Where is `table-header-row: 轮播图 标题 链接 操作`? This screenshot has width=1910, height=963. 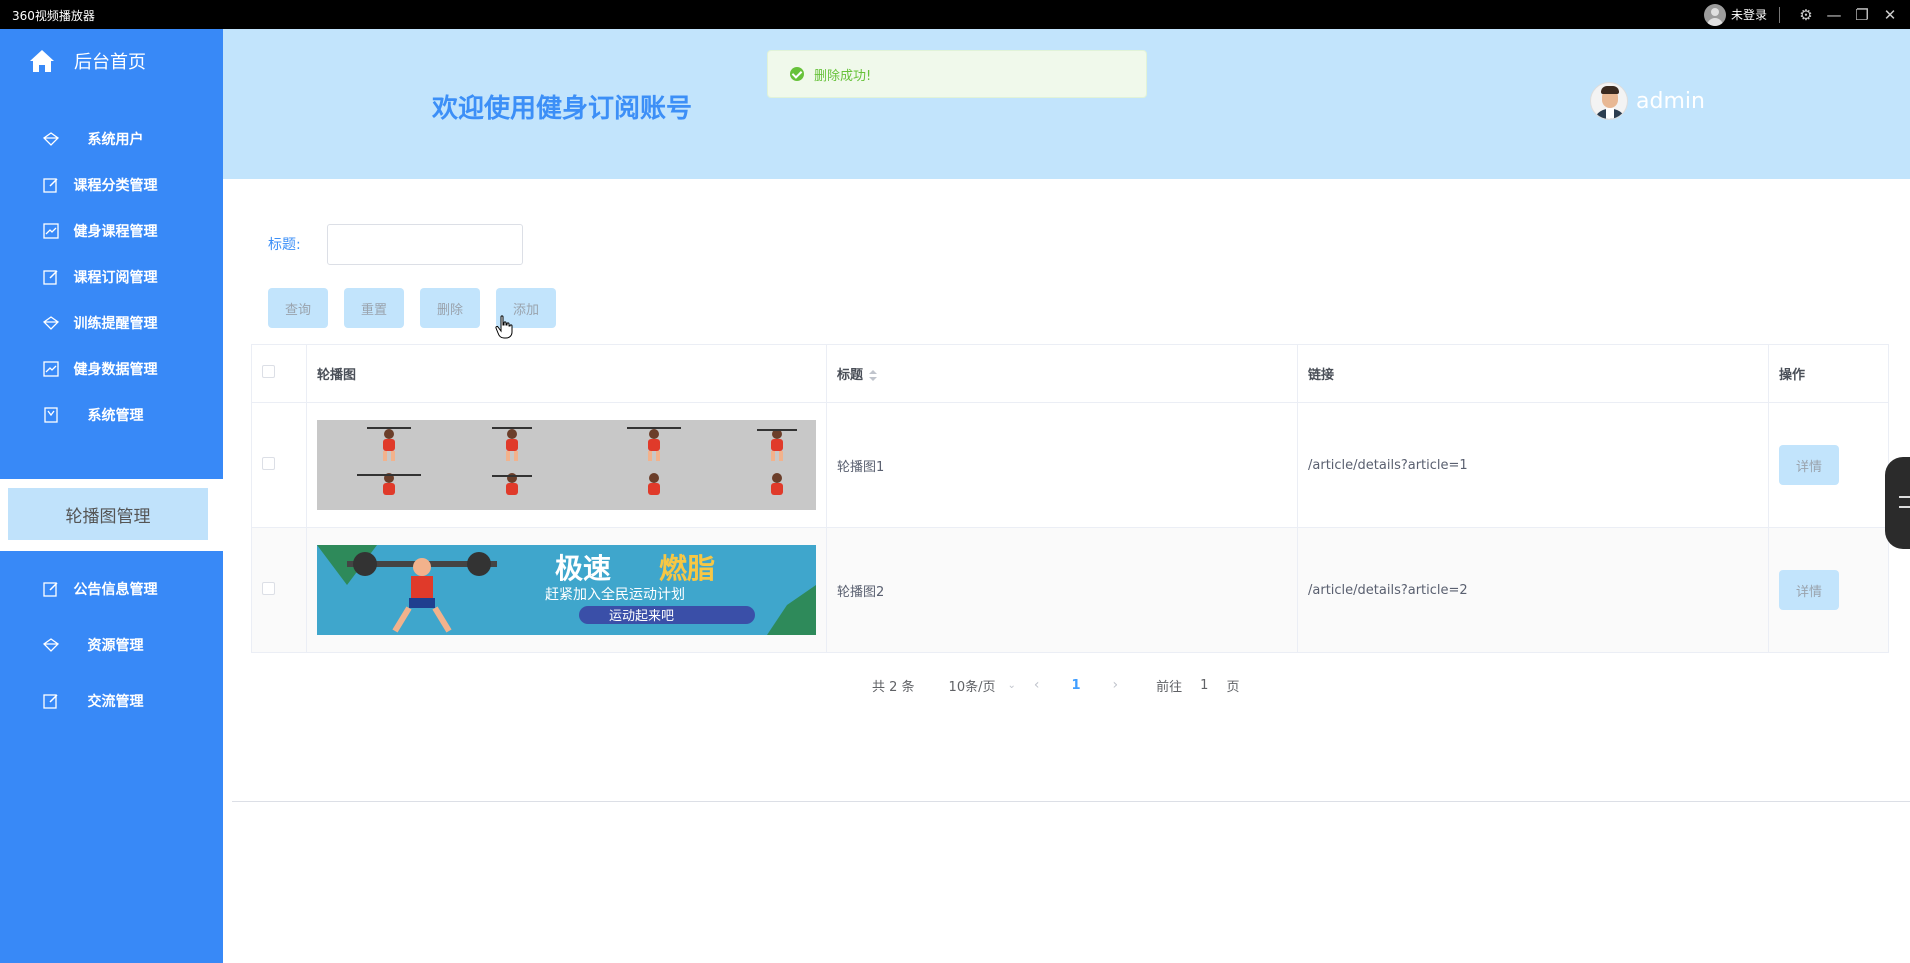
table-header-row: 轮播图 标题 链接 操作 is located at coordinates (1070, 373).